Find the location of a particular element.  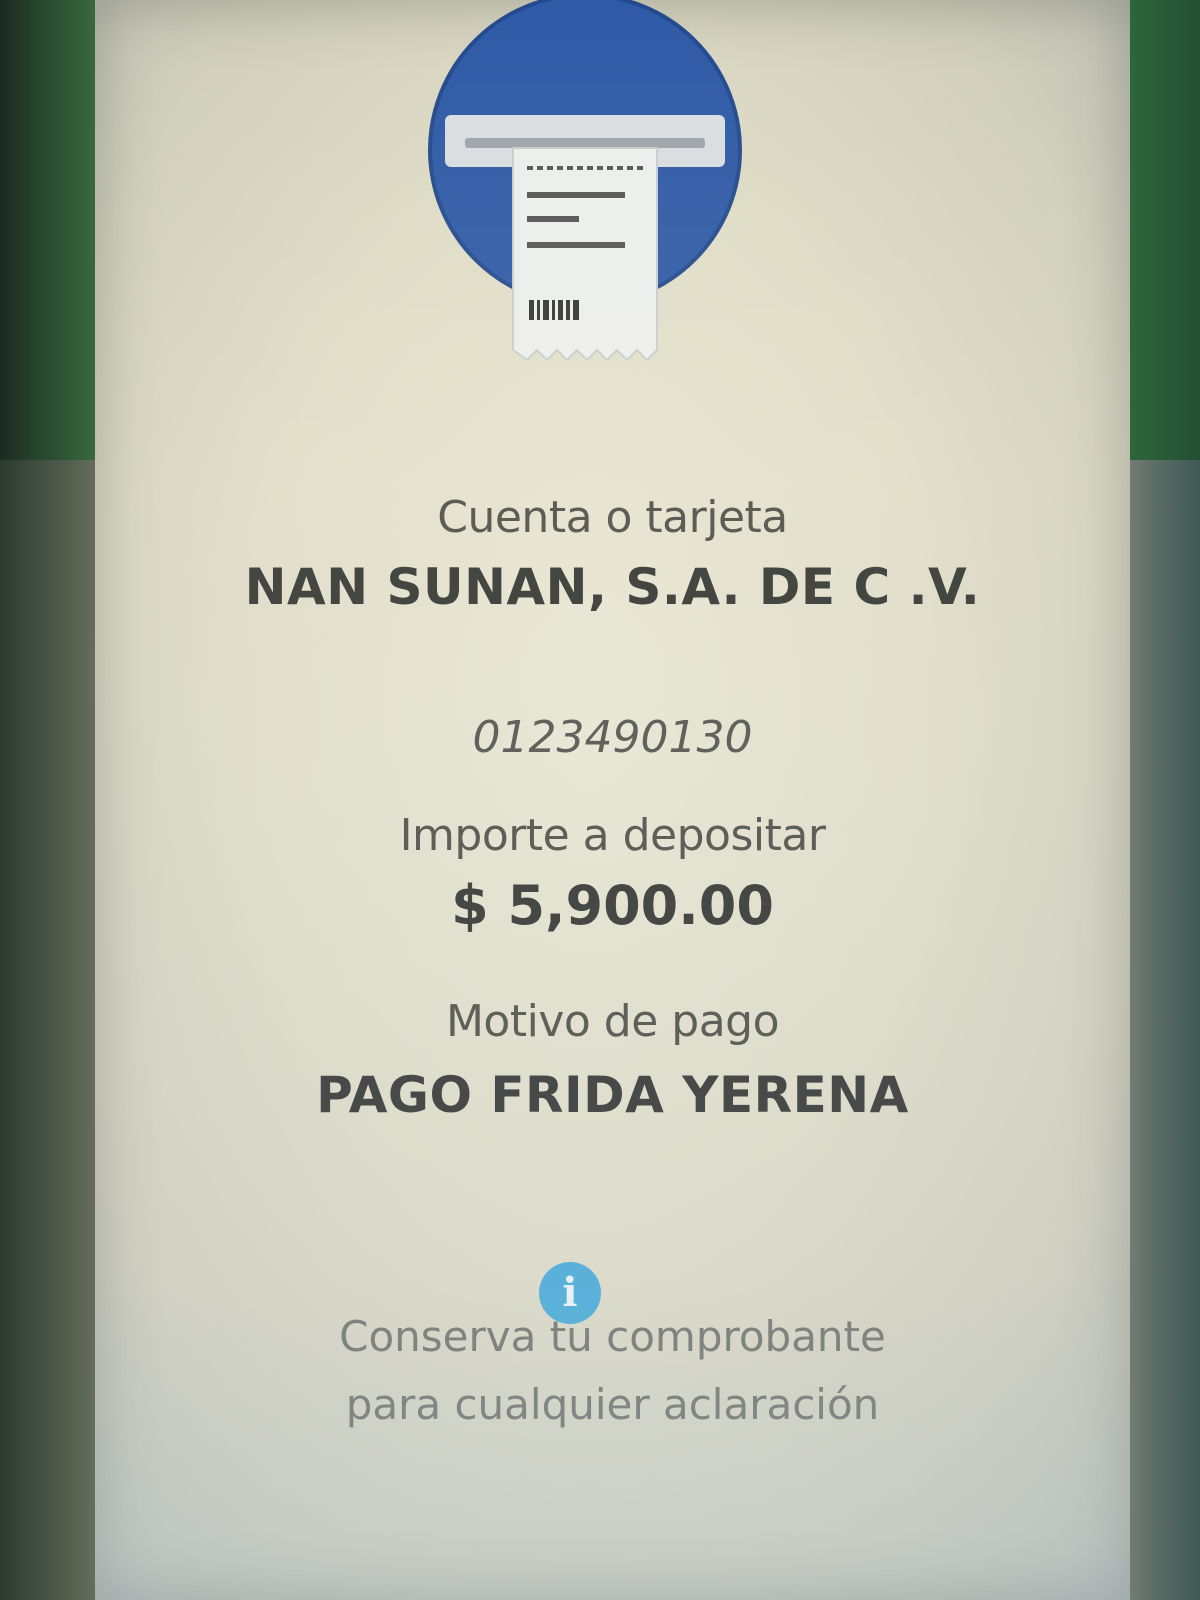

note-line-1: Conserva tu comprobante is located at coordinates (612, 1336).